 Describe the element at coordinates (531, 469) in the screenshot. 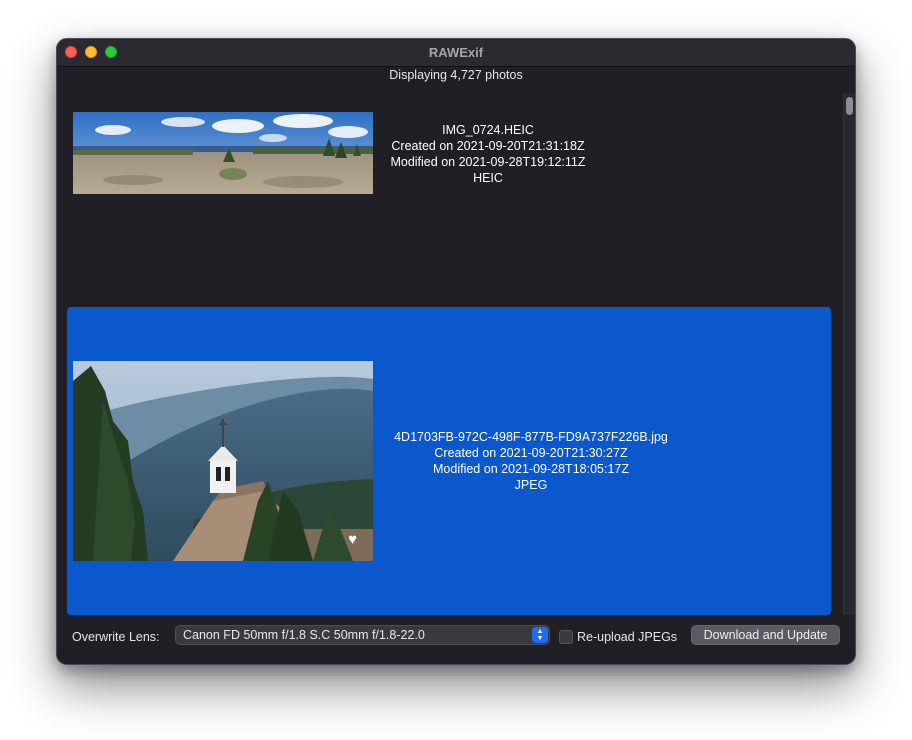

I see `photo-modified: Modified on 2021-09-28T18:05:17Z` at that location.